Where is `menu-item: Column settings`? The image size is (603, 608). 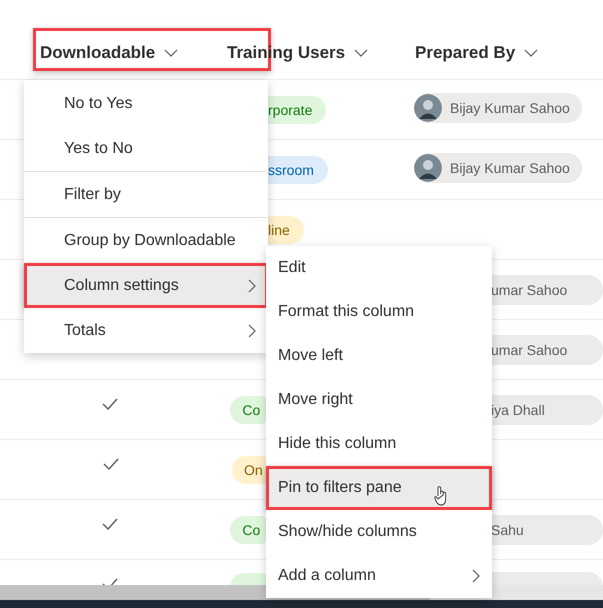
menu-item: Column settings is located at coordinates (146, 285).